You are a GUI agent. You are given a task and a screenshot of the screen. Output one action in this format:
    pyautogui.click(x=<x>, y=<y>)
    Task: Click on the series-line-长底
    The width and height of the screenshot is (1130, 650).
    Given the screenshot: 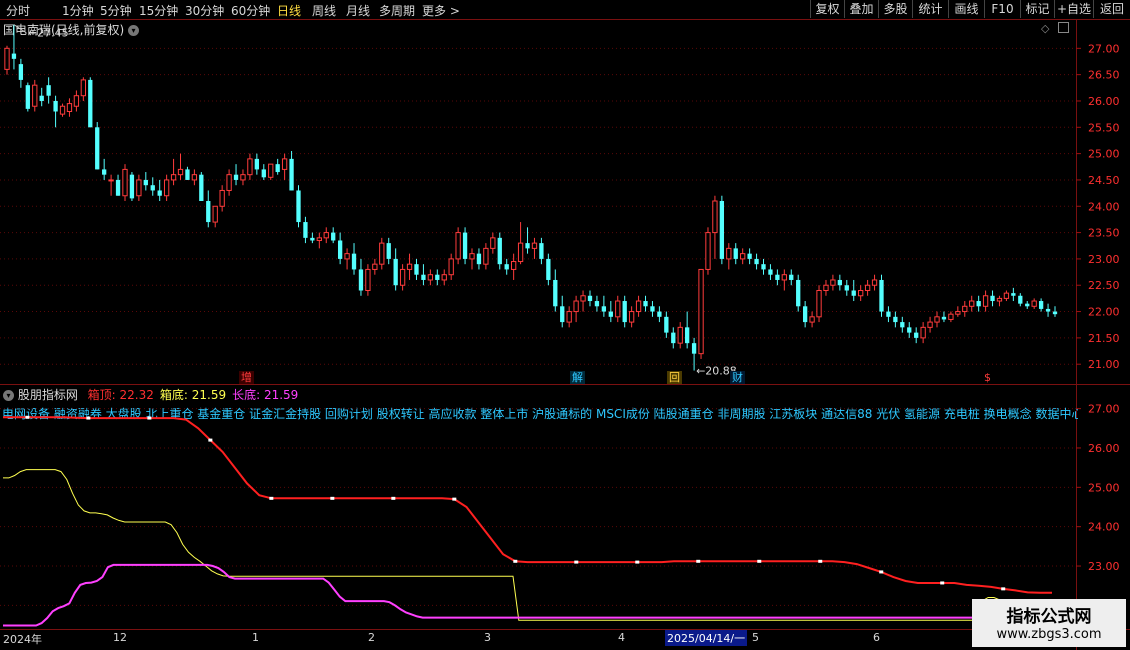 What is the action you would take?
    pyautogui.click(x=527, y=595)
    